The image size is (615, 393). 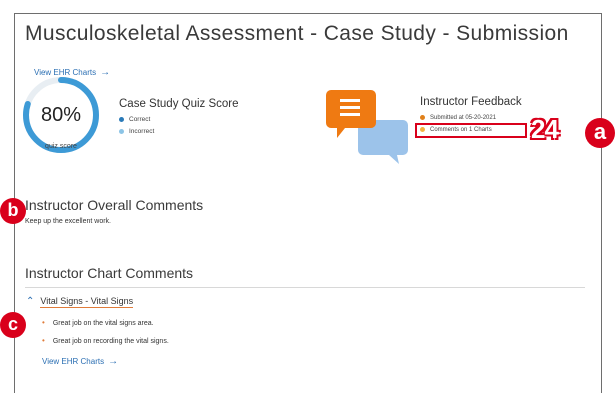 I want to click on feedback-submitted: Submitted at 05-20-2021, so click(x=458, y=118).